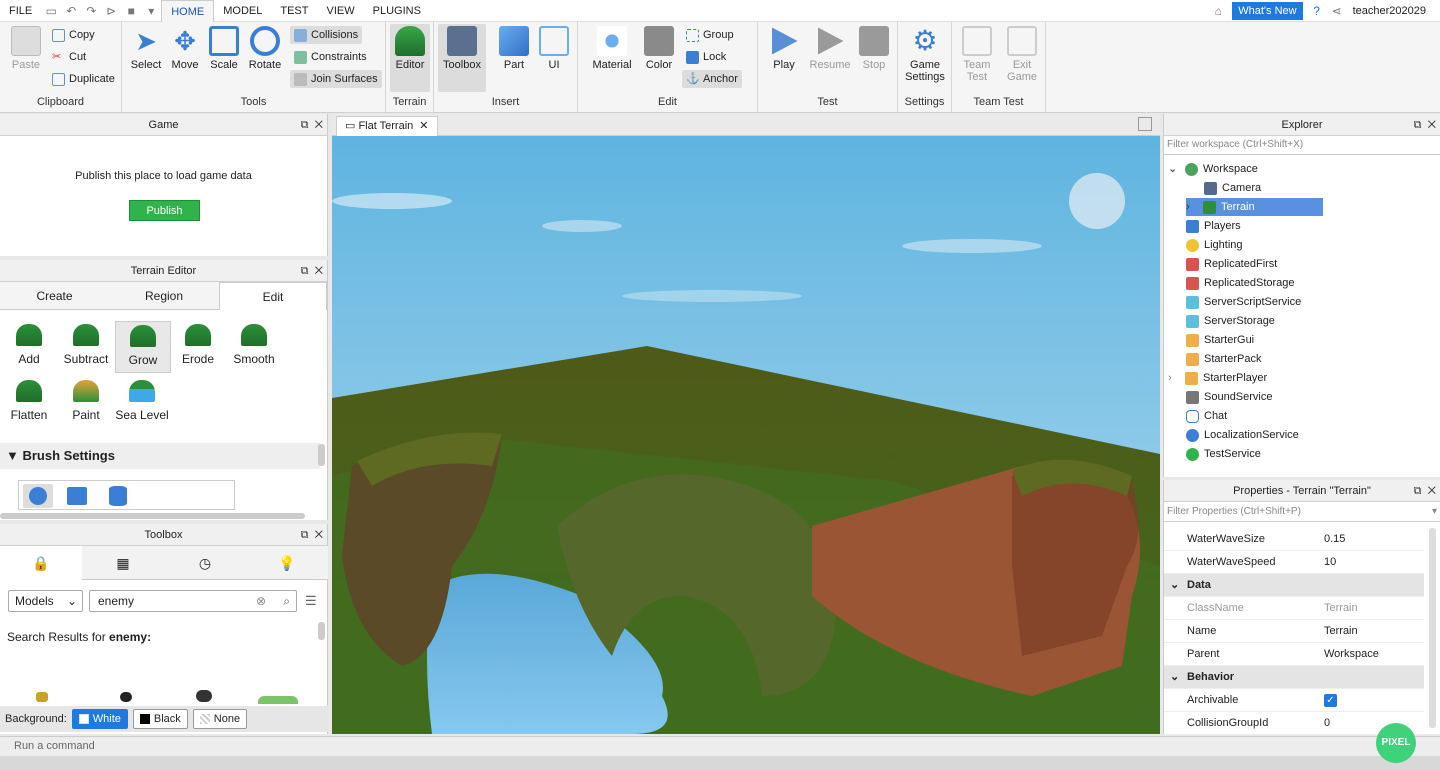 Image resolution: width=1440 pixels, height=770 pixels. I want to click on tool-flatten: Flatten, so click(29, 401).